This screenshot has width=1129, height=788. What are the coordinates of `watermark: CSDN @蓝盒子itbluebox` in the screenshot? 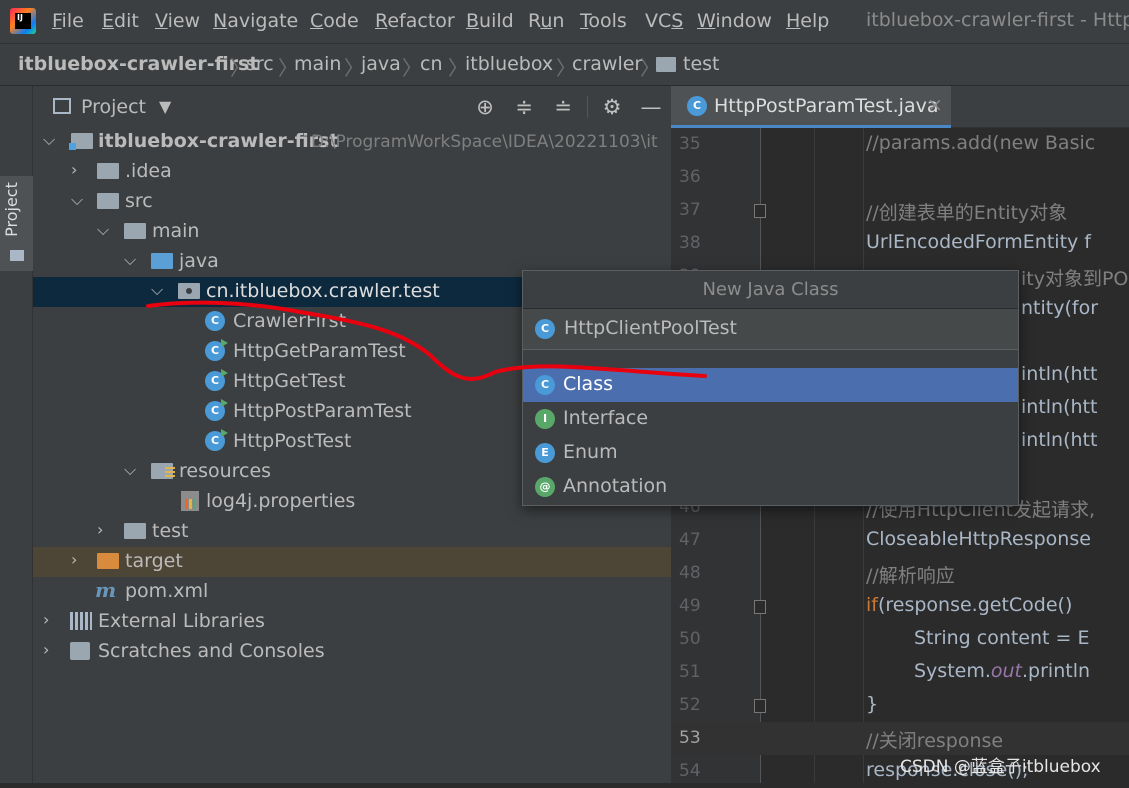 It's located at (1000, 767).